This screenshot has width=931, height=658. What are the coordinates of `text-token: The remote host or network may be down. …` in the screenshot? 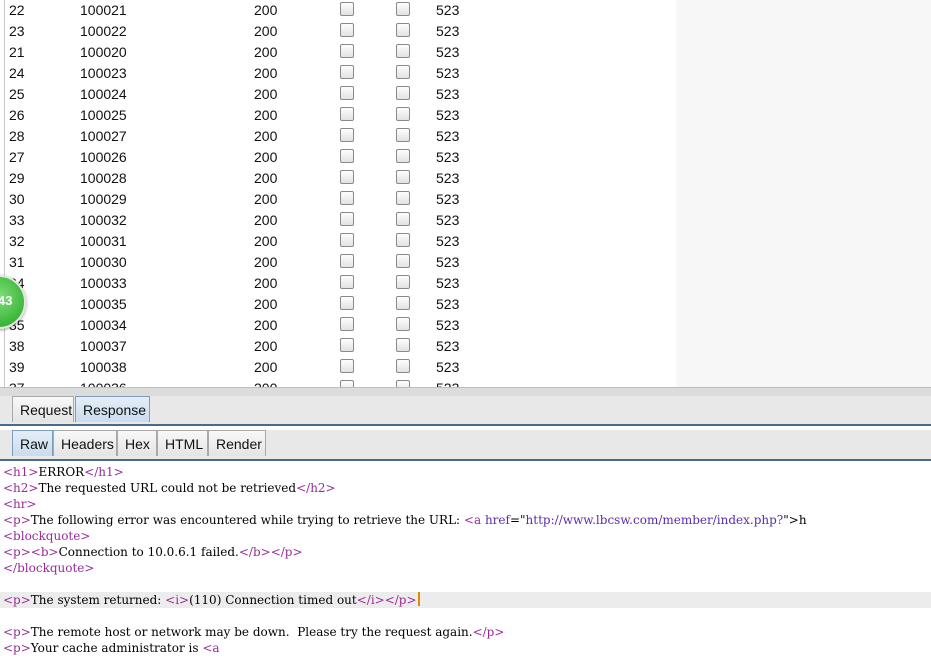 It's located at (251, 632).